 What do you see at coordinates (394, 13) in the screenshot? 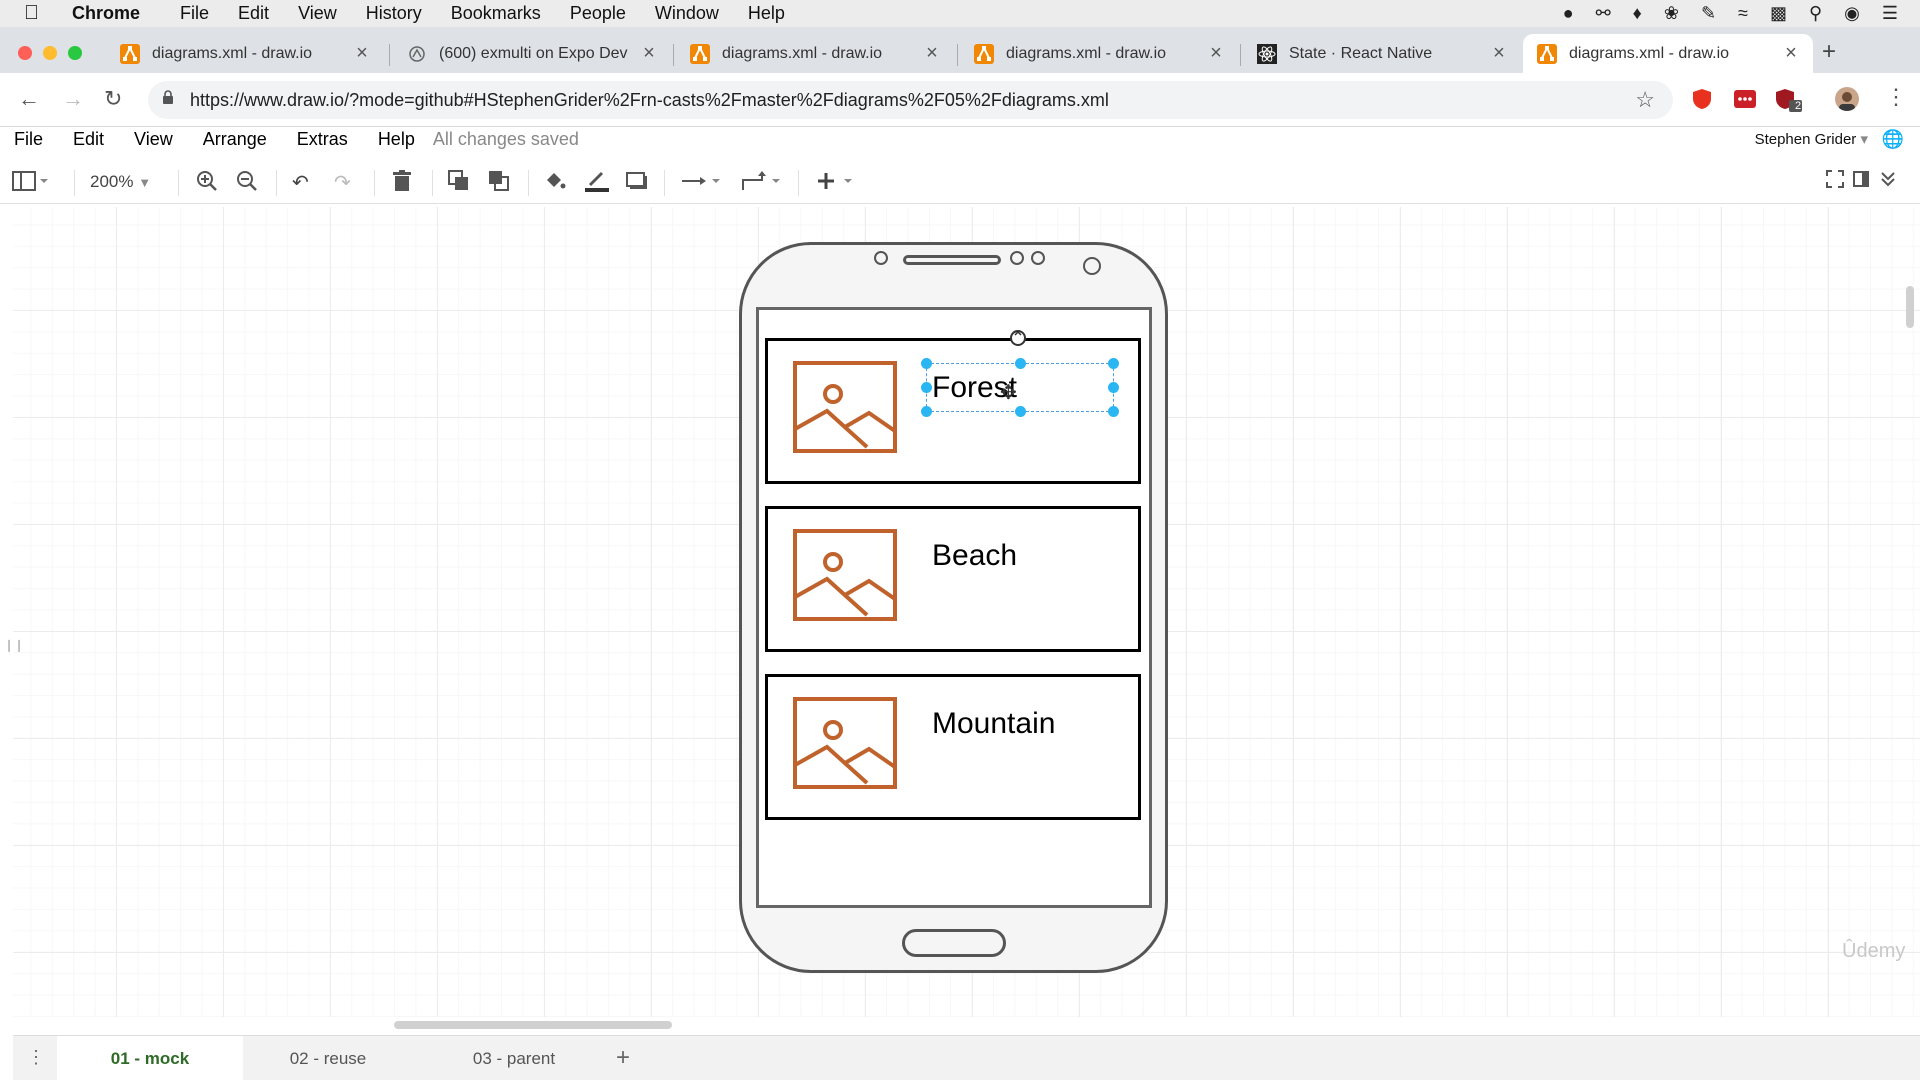
I see `menu-history: History` at bounding box center [394, 13].